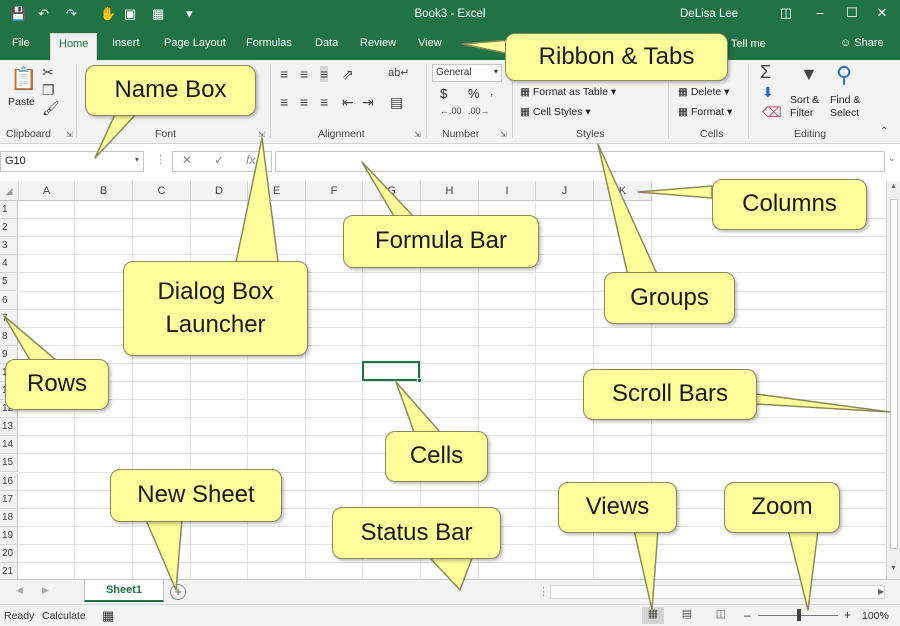  I want to click on pointer-zoom, so click(803, 570).